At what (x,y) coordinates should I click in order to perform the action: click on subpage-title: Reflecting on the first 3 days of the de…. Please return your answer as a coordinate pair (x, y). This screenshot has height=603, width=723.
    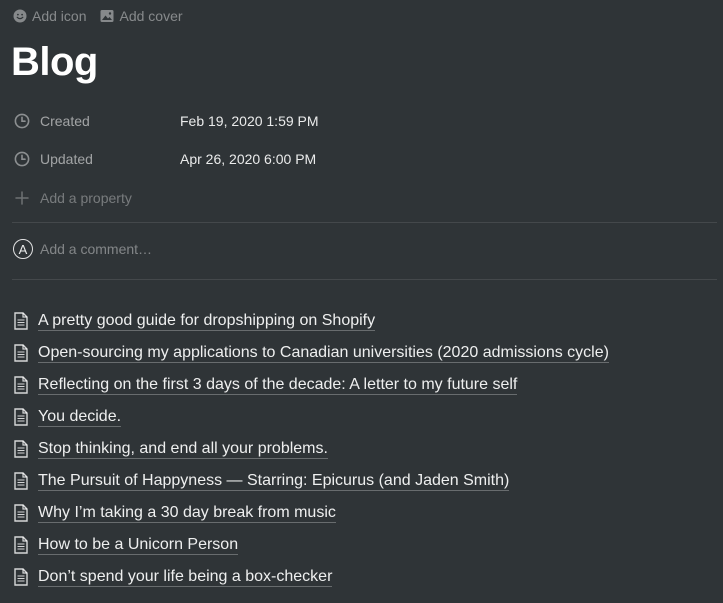
    Looking at the image, I should click on (278, 385).